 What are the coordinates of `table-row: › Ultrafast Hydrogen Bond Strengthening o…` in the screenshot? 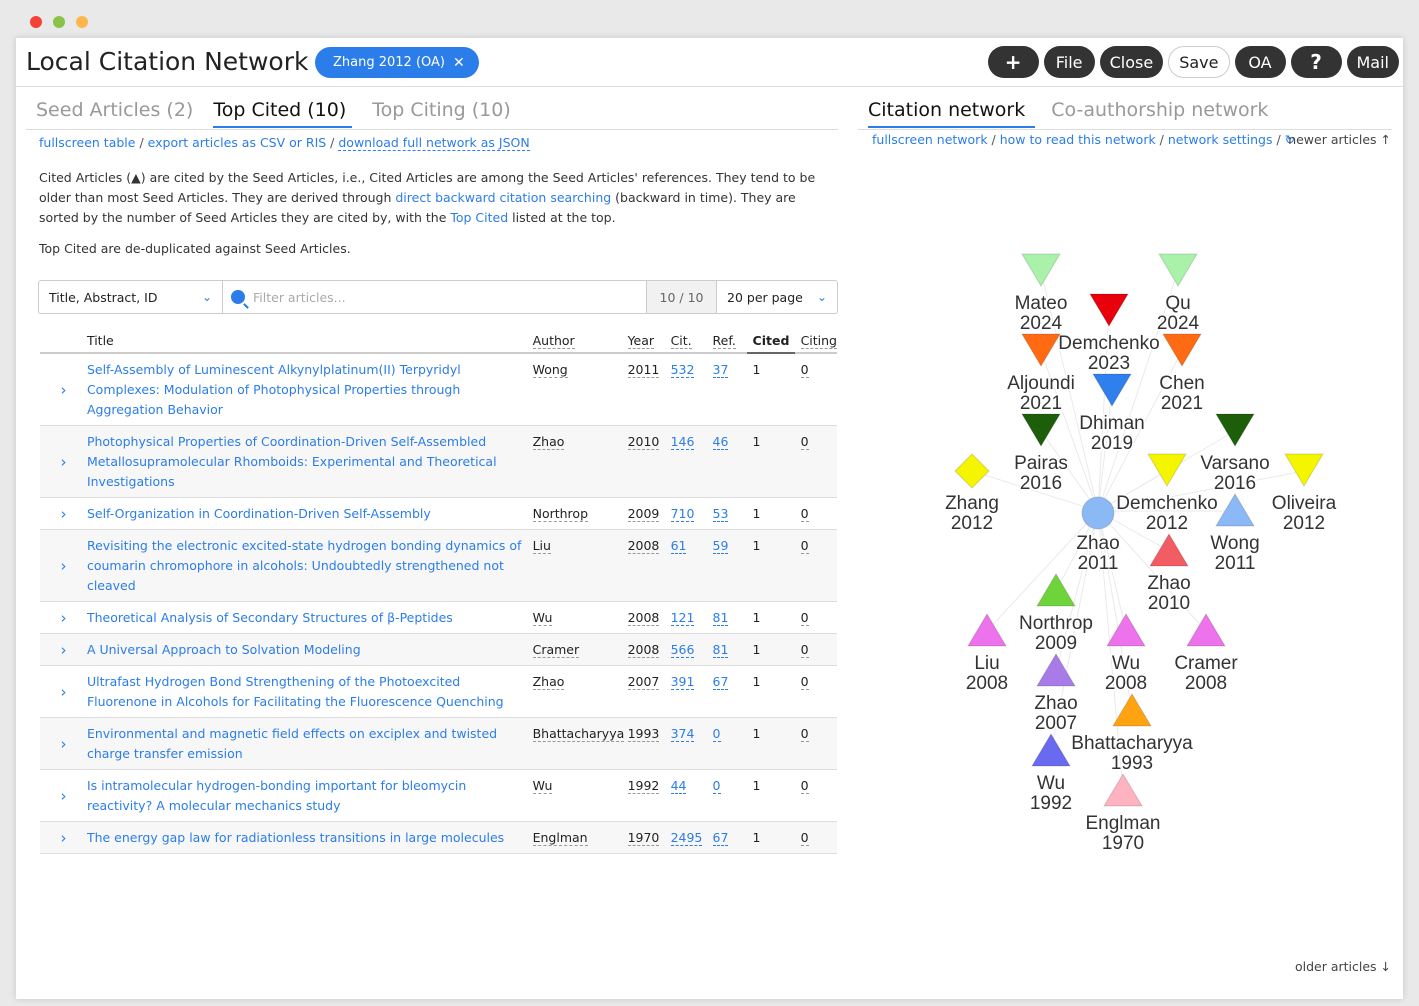 It's located at (438, 691).